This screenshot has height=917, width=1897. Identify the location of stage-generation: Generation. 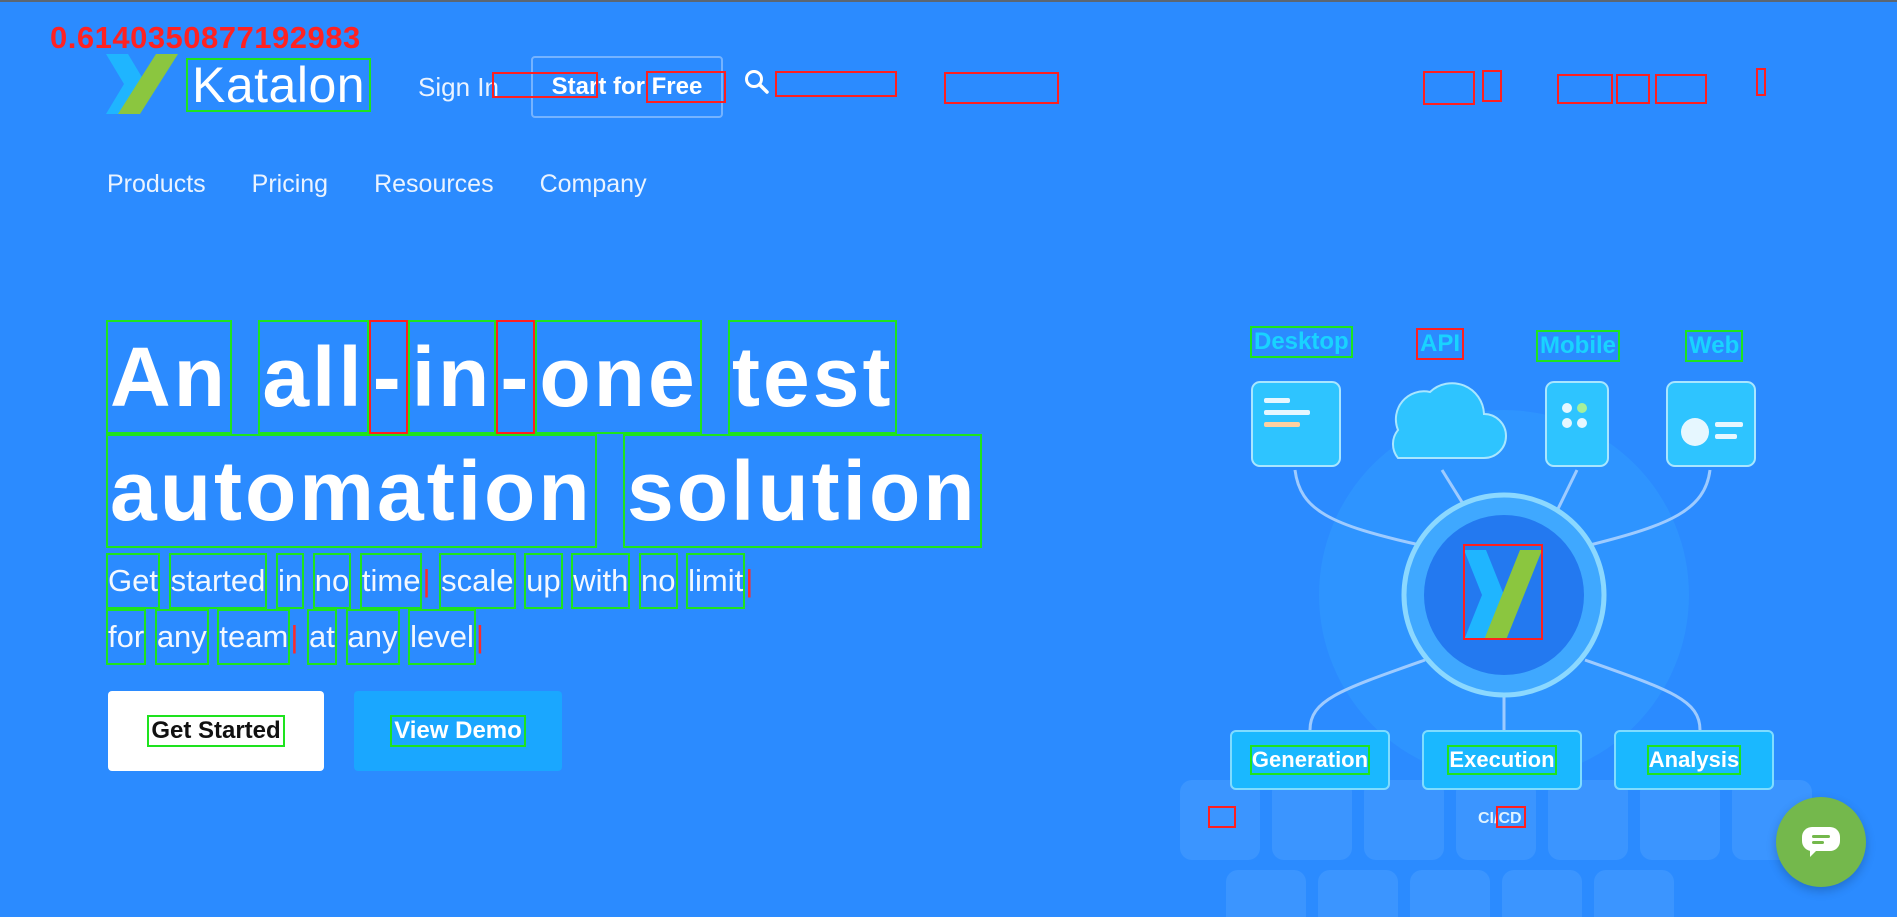
(1310, 760).